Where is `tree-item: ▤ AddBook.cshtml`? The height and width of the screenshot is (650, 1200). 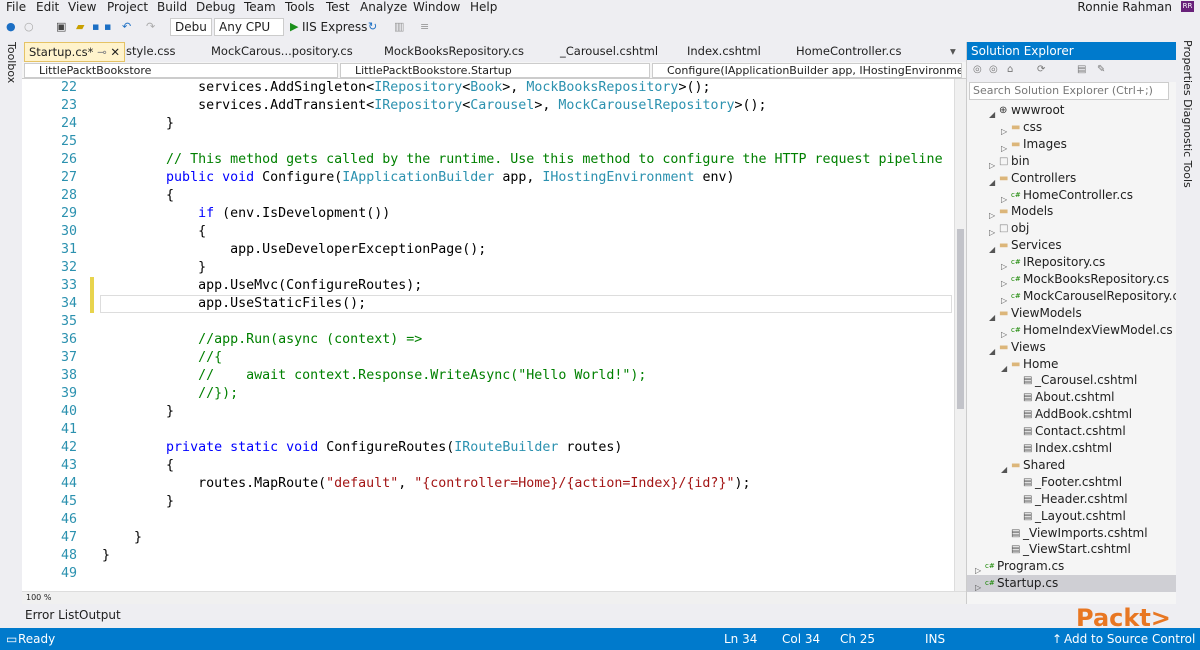 tree-item: ▤ AddBook.cshtml is located at coordinates (1071, 414).